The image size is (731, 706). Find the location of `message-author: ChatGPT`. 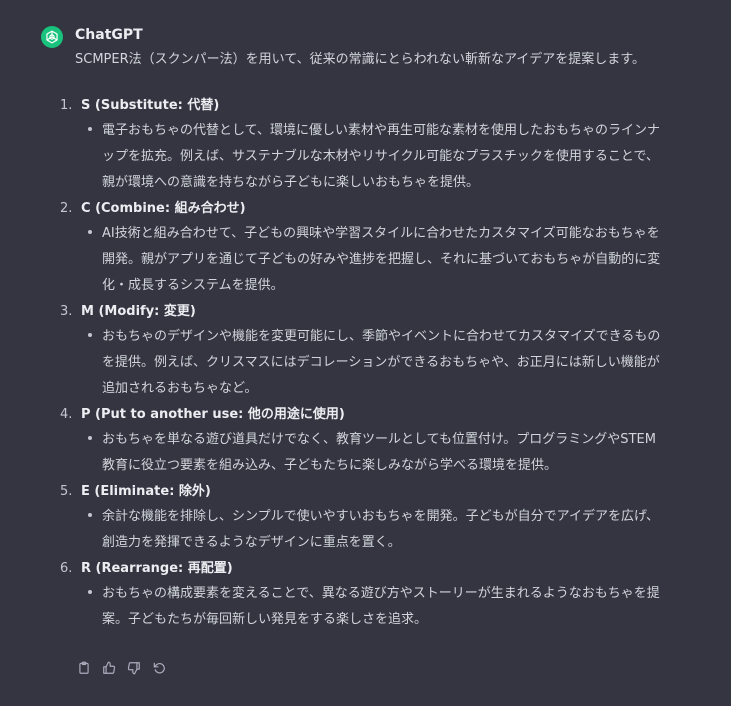

message-author: ChatGPT is located at coordinates (109, 35).